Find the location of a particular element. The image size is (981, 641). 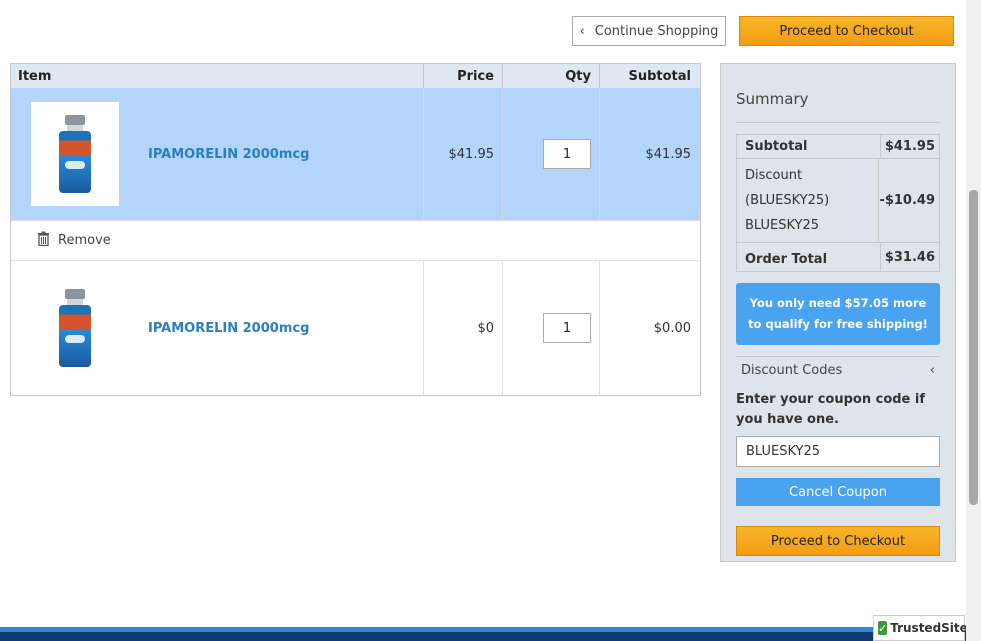

header-subtotal: Subtotal is located at coordinates (659, 76).